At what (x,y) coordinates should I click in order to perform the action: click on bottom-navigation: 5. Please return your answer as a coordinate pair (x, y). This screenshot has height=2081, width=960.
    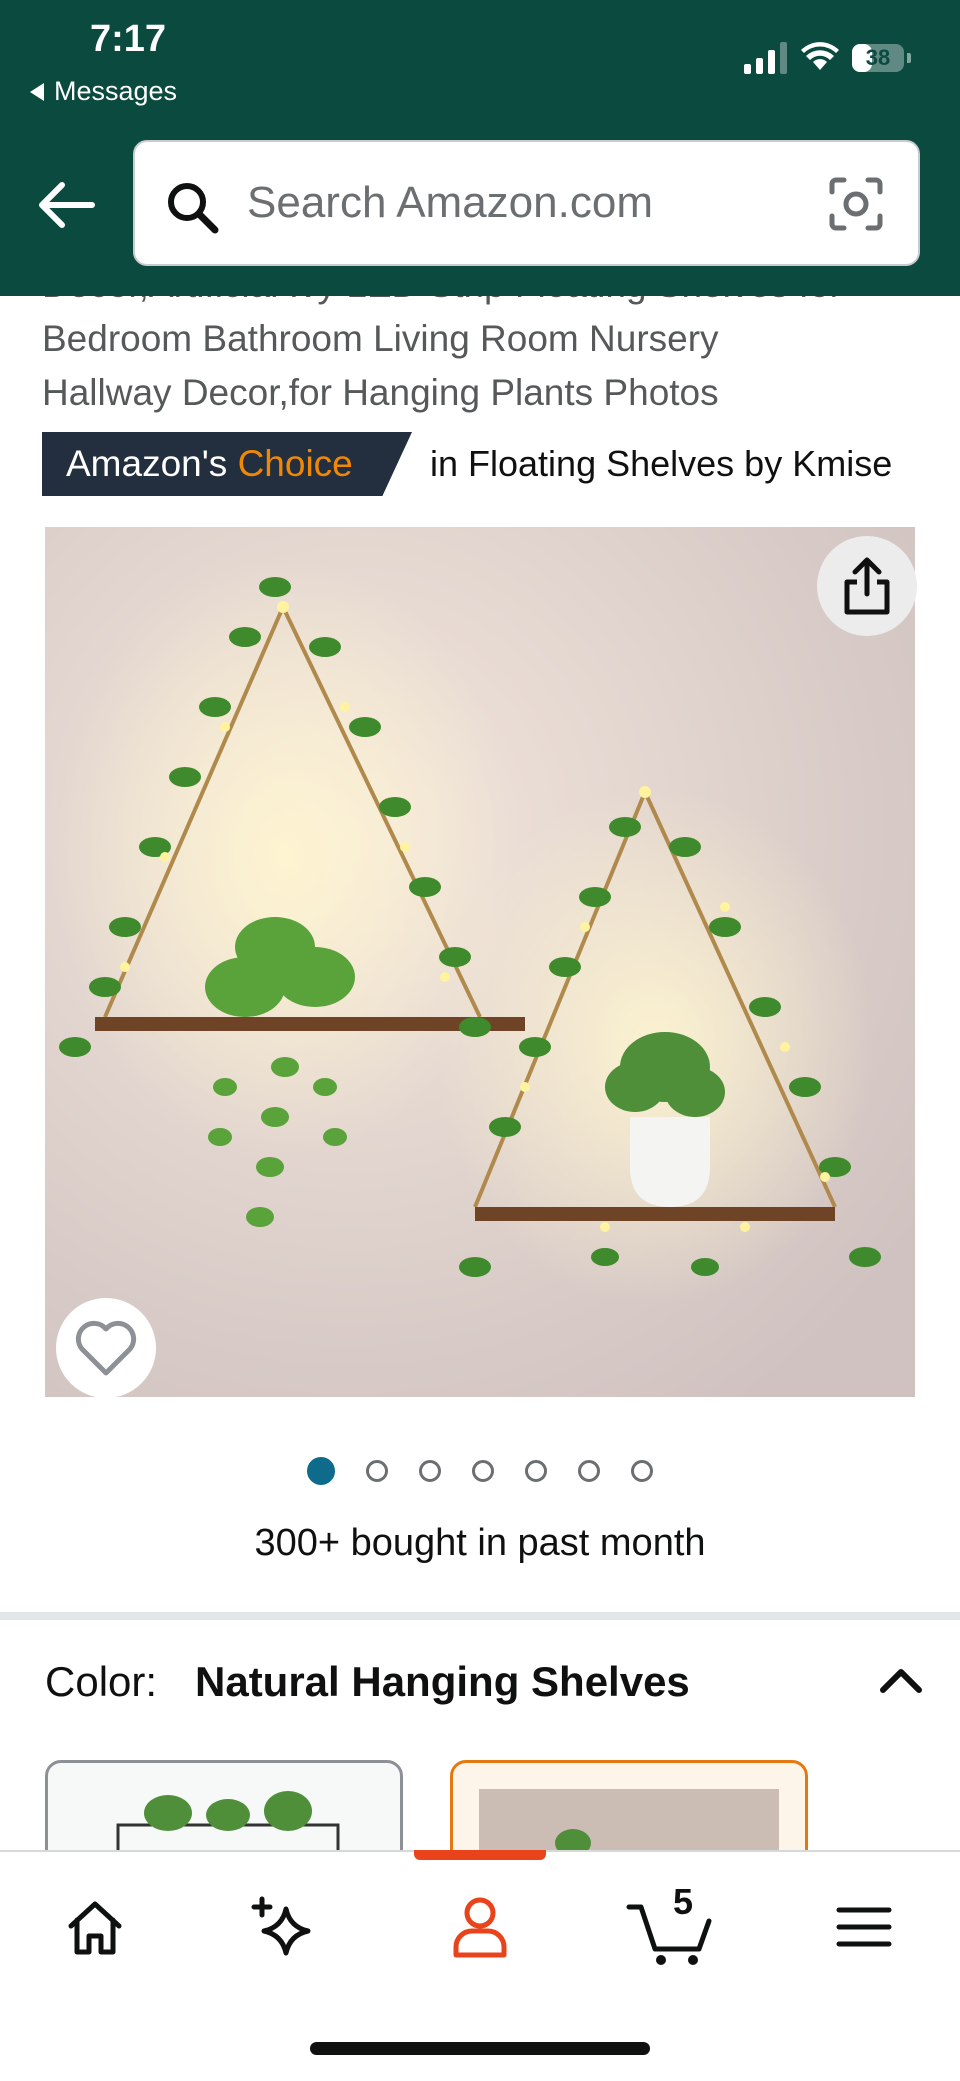
    Looking at the image, I should click on (480, 1965).